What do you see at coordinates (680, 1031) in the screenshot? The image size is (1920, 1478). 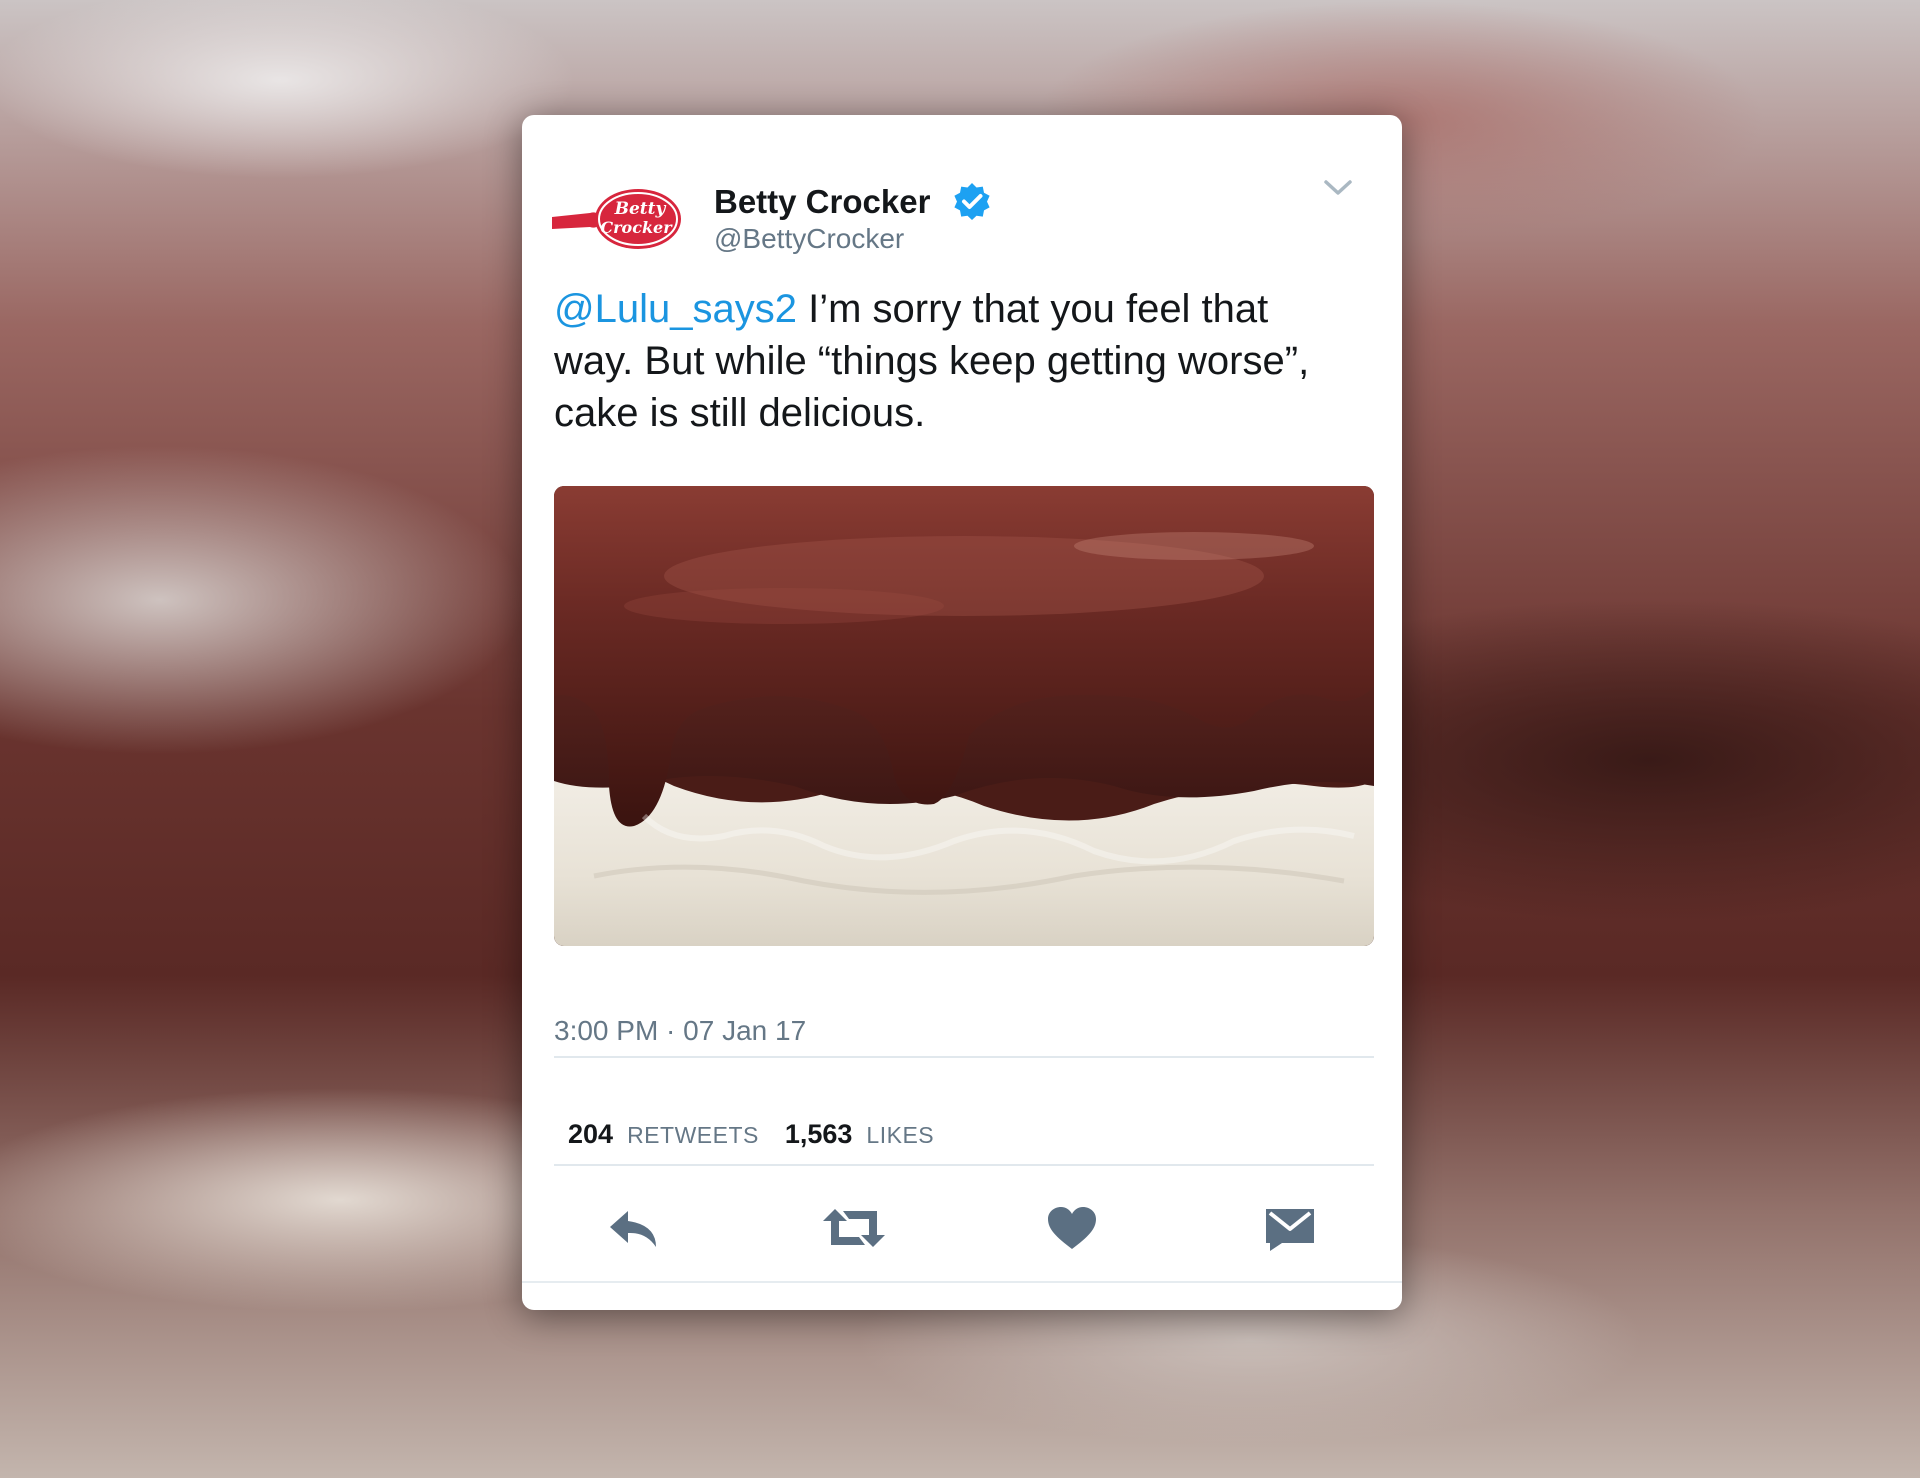 I see `tweet-timestamp: 3:00 PM · 07 Jan 17` at bounding box center [680, 1031].